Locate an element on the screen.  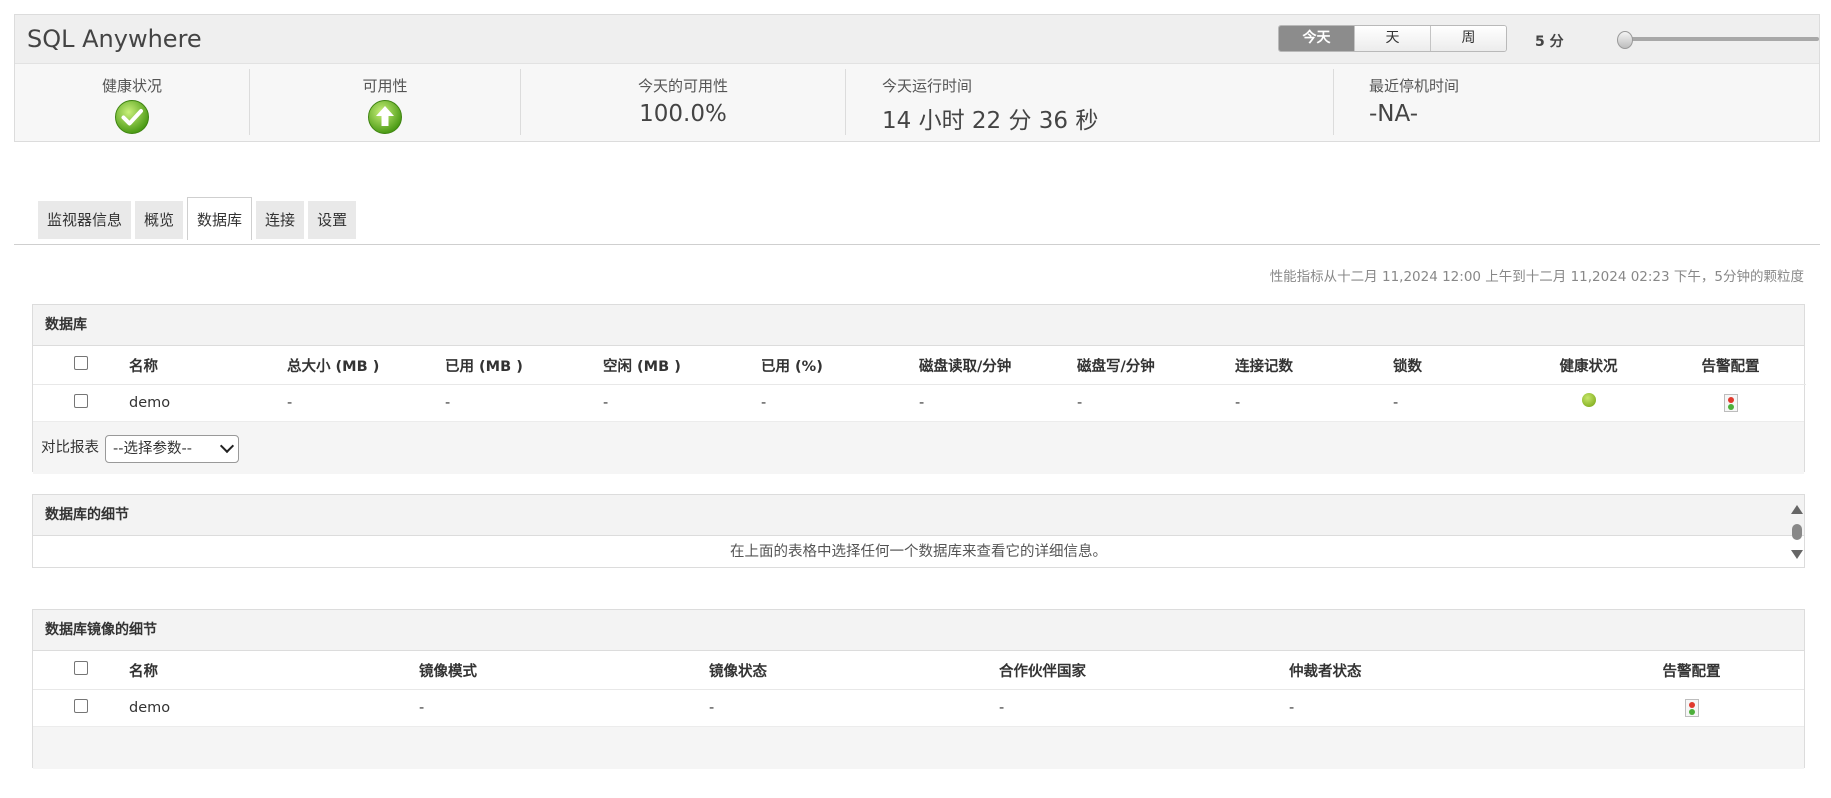
period-today-button: 今天 is located at coordinates (1316, 38).